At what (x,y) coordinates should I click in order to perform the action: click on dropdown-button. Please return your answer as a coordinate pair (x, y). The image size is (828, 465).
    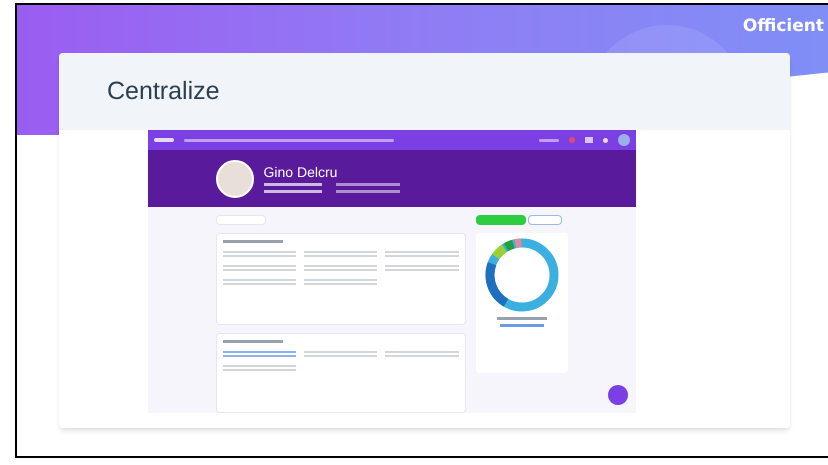
    Looking at the image, I should click on (545, 220).